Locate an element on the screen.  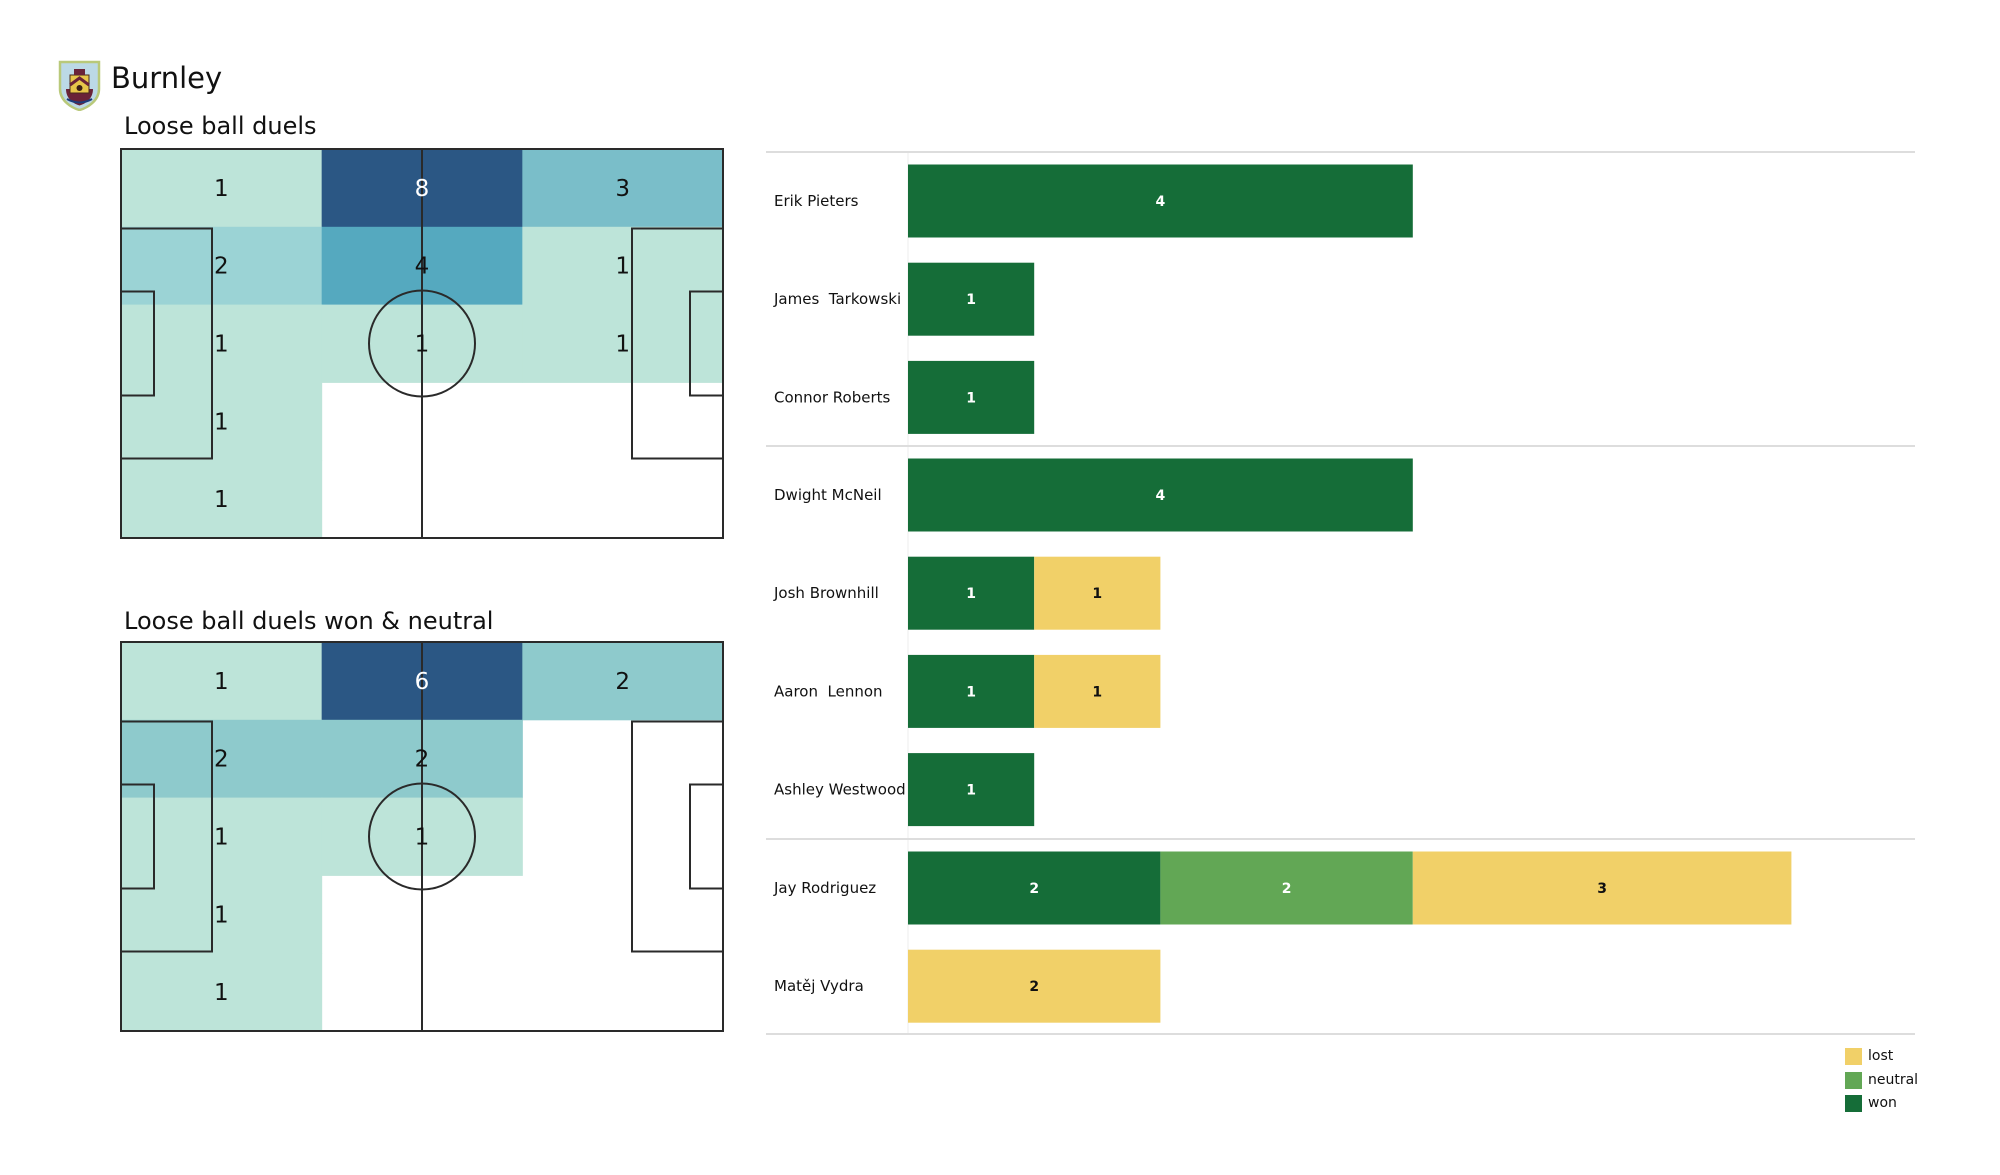
legend-item-lost: lost is located at coordinates (1869, 1056).